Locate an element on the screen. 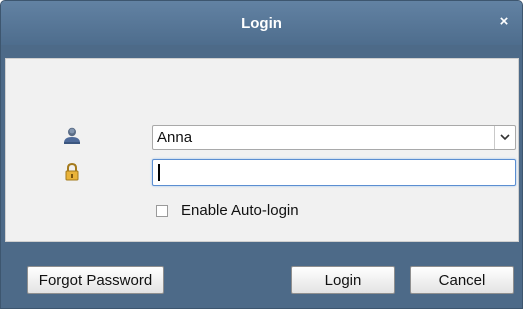  password-field is located at coordinates (334, 172).